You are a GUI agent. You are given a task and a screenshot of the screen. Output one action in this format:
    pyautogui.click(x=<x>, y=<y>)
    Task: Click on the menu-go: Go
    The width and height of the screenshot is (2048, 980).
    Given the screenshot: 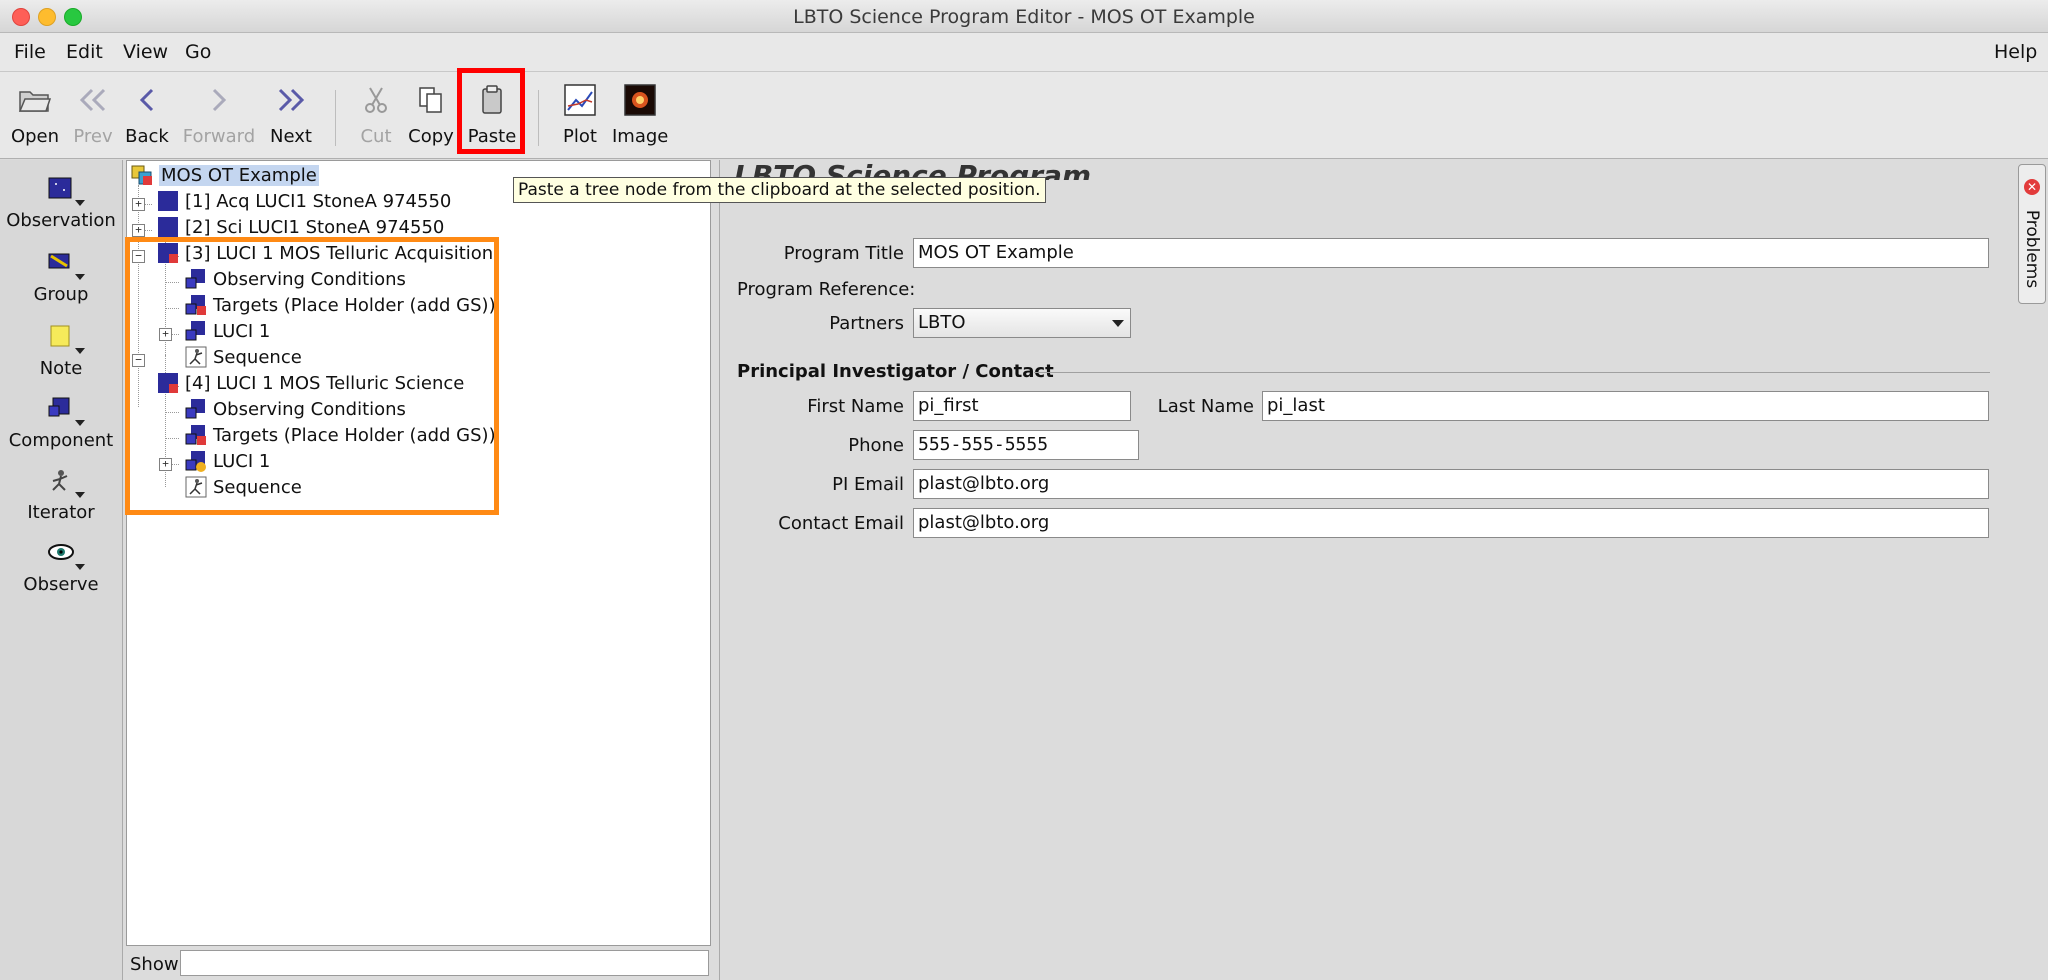 What is the action you would take?
    pyautogui.click(x=198, y=52)
    